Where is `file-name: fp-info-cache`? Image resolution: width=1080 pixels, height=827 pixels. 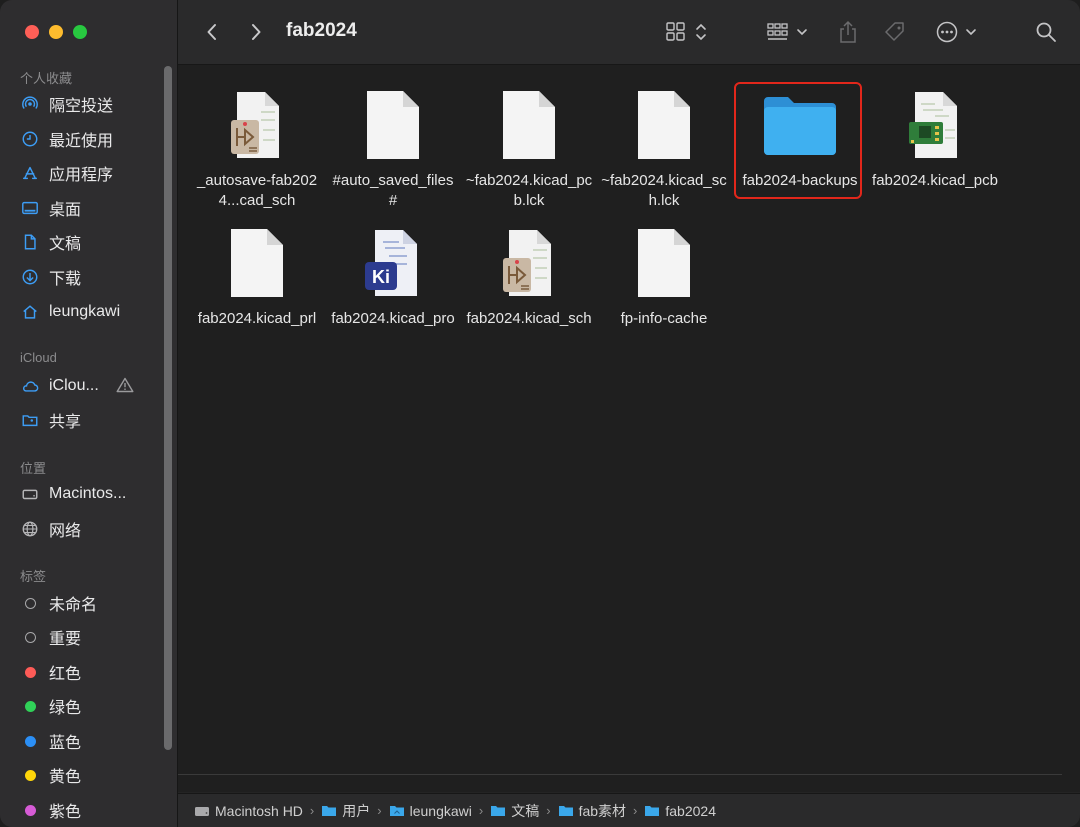
file-name: fp-info-cache is located at coordinates (664, 318).